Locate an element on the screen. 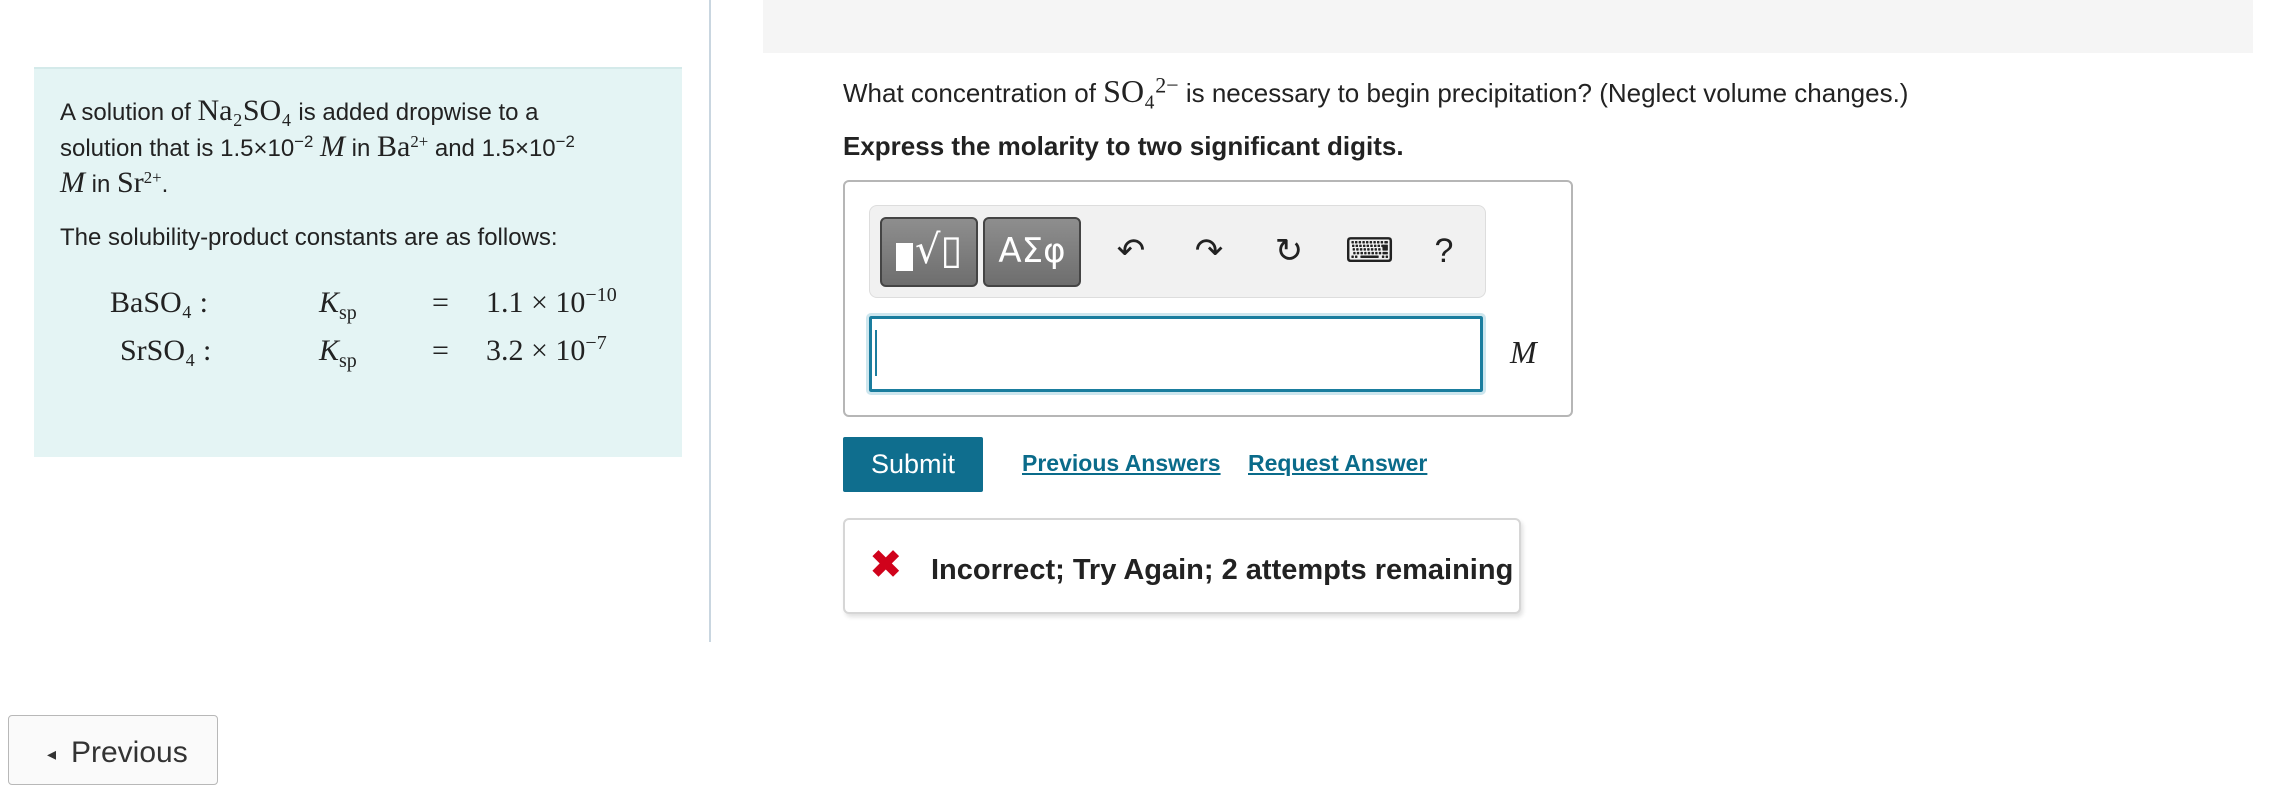  template-block-icon is located at coordinates (904, 257).